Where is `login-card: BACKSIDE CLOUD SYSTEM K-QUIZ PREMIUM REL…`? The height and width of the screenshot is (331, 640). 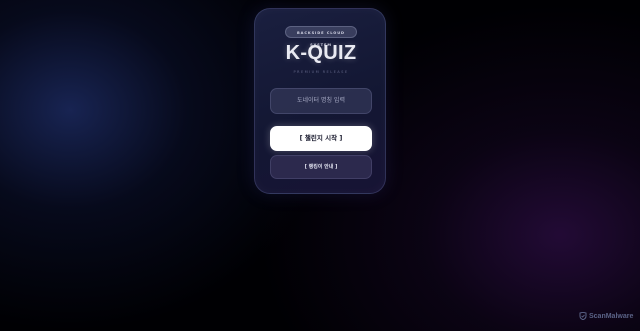
login-card: BACKSIDE CLOUD SYSTEM K-QUIZ PREMIUM REL… is located at coordinates (320, 101).